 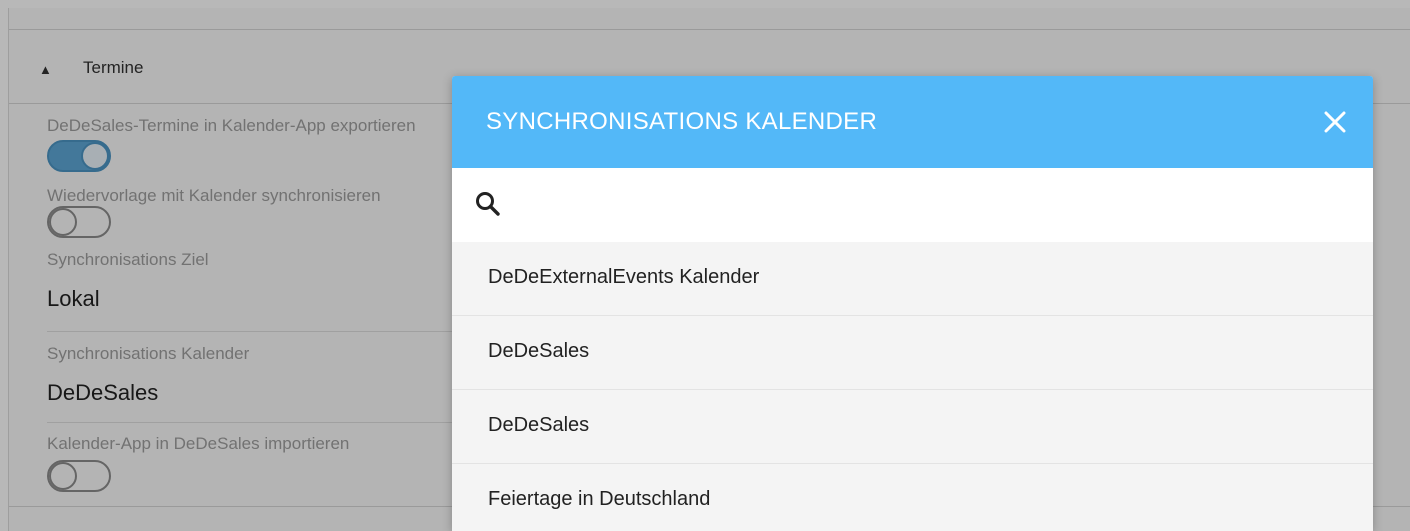 What do you see at coordinates (682, 121) in the screenshot?
I see `dialog-title: SYNCHRONISATIONS KALENDER` at bounding box center [682, 121].